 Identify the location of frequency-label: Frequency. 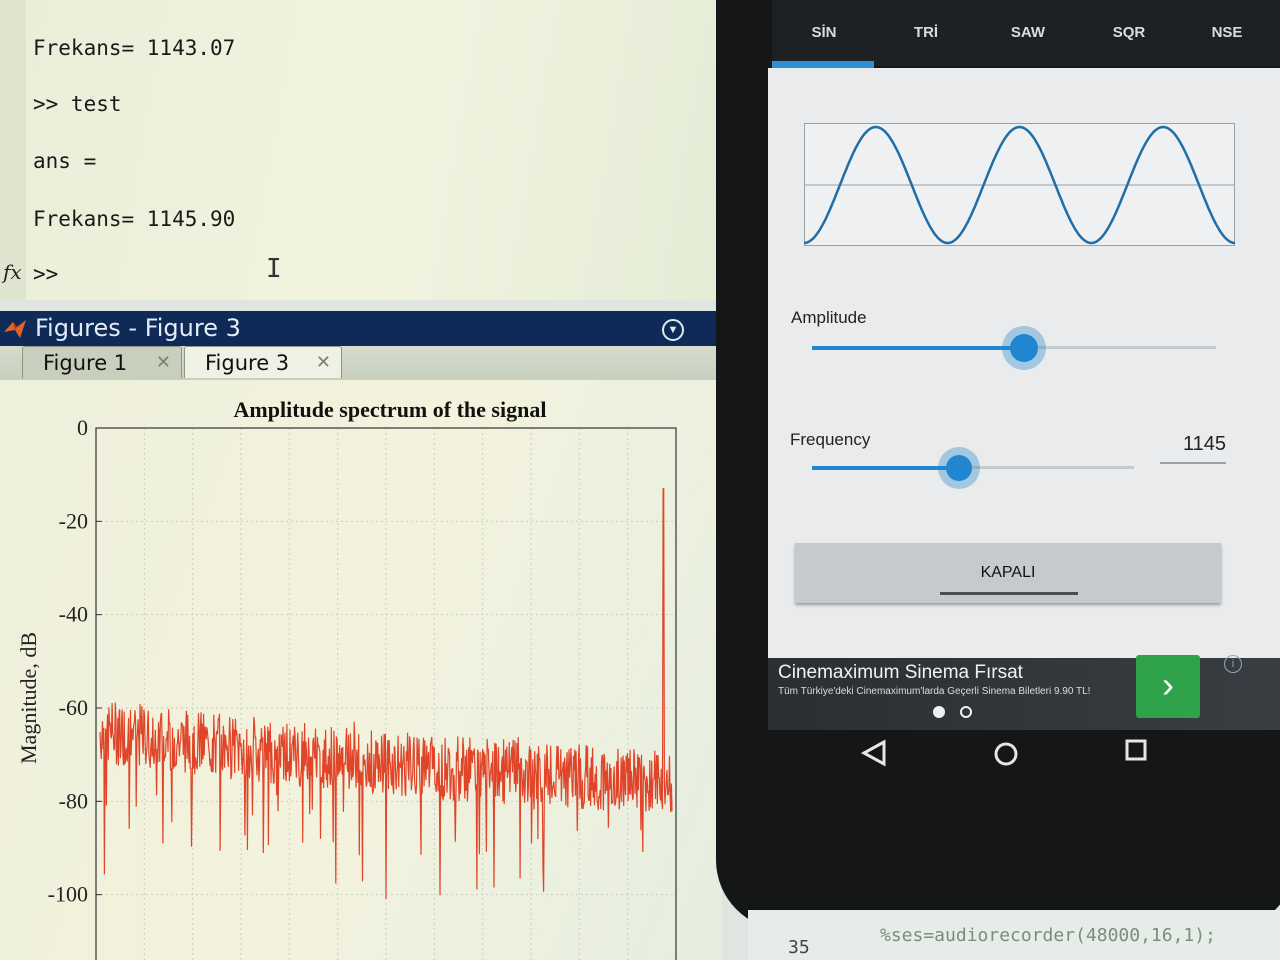
(830, 439).